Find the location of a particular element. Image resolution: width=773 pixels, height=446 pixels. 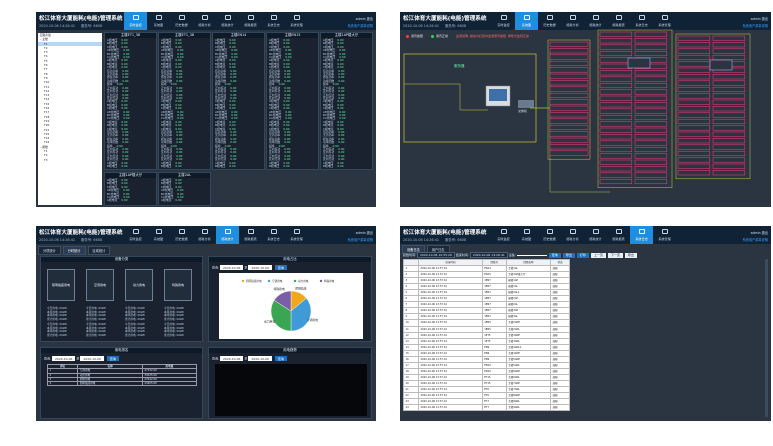

tab-area-stat: 区域统计 is located at coordinates (99, 250).